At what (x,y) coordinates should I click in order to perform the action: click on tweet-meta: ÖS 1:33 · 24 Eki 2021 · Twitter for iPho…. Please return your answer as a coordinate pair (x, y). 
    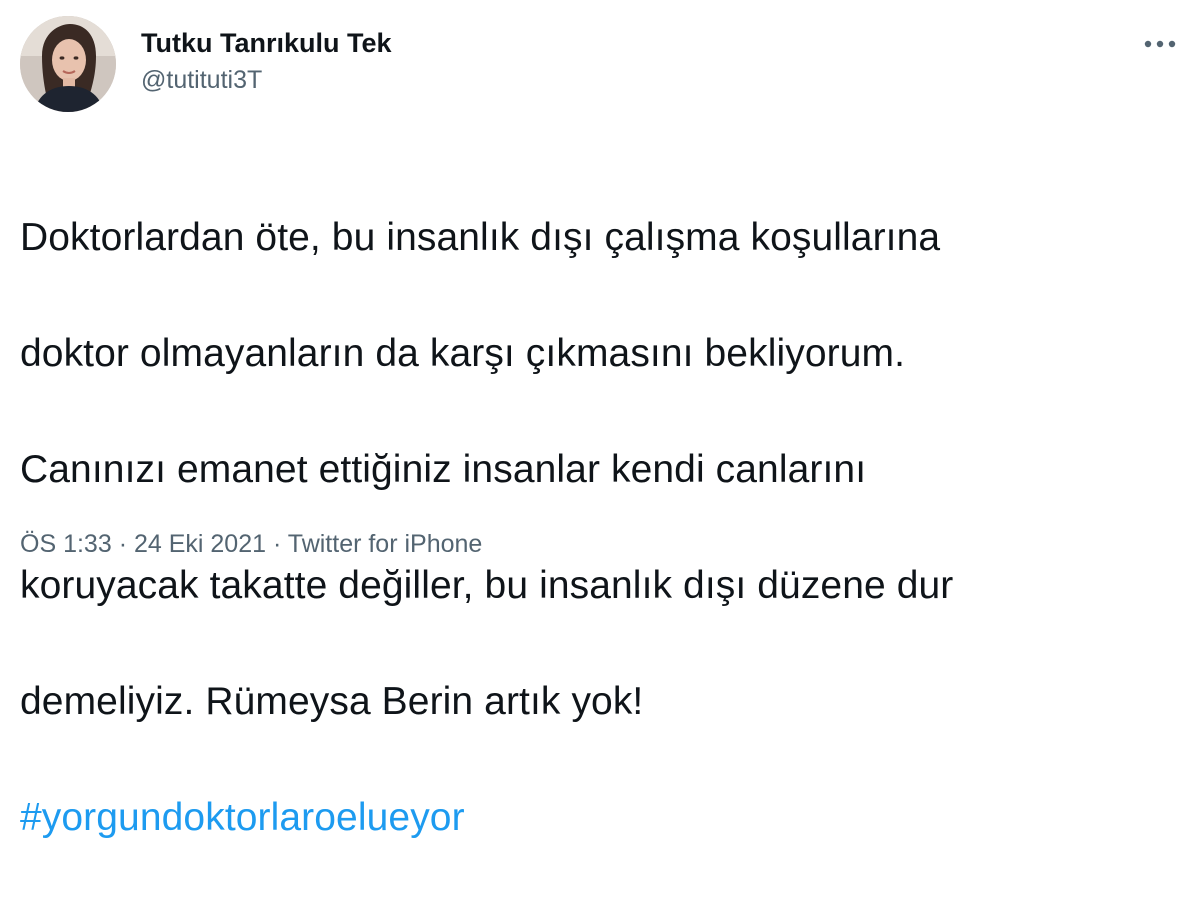
    Looking at the image, I should click on (251, 544).